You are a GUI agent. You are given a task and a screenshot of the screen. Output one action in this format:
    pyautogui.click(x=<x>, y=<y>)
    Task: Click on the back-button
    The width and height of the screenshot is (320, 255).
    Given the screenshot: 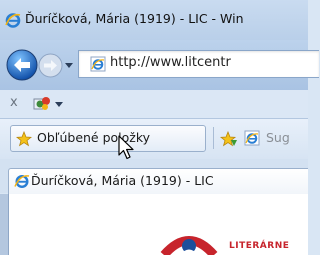 What is the action you would take?
    pyautogui.click(x=22, y=65)
    